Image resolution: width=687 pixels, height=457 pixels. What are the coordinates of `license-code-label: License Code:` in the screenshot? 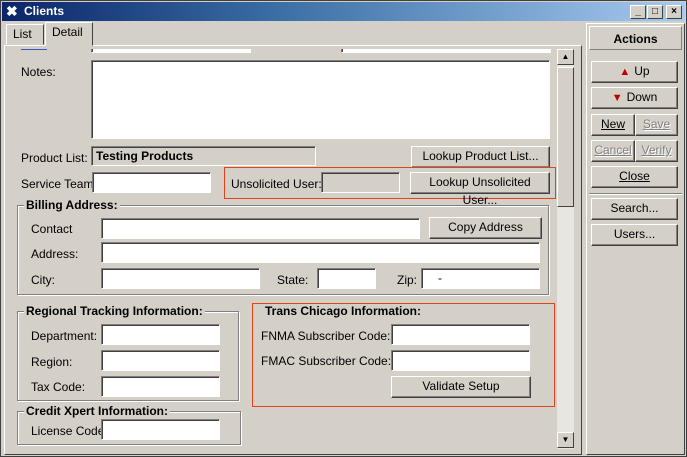 It's located at (69, 431).